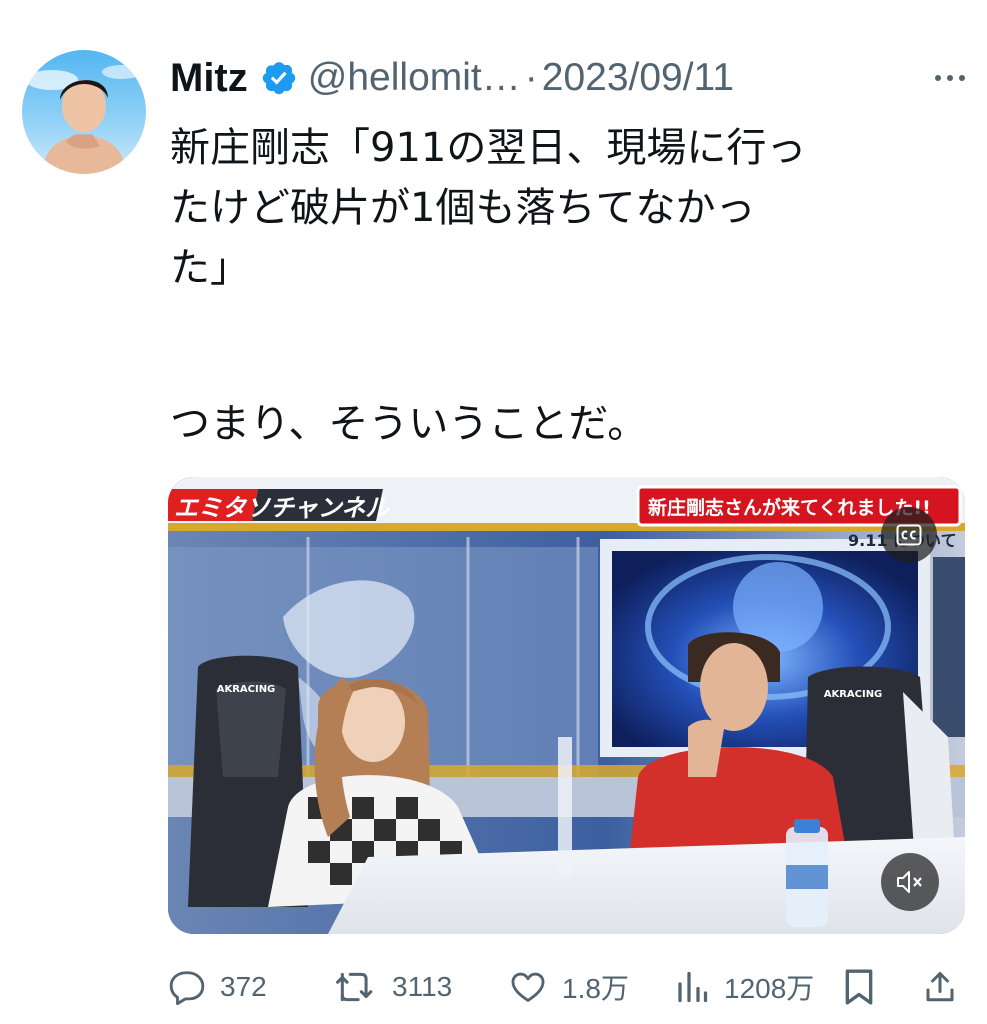 The height and width of the screenshot is (1024, 987). What do you see at coordinates (693, 987) in the screenshot?
I see `views-chart-icon` at bounding box center [693, 987].